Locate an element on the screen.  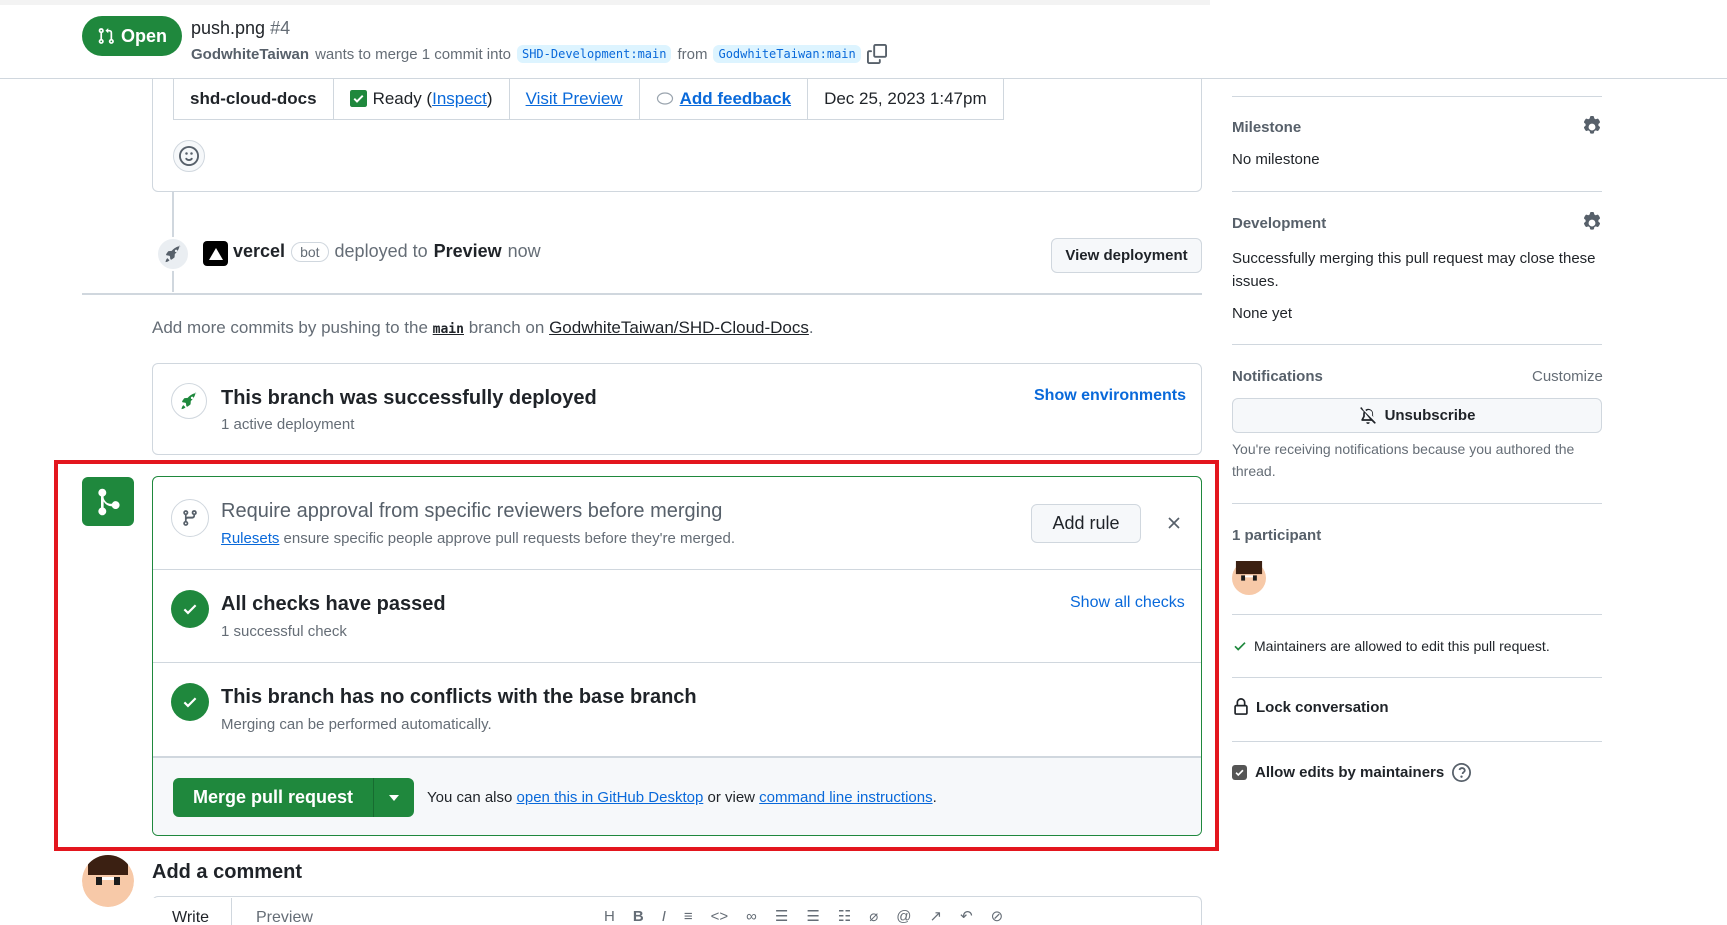
comment-icon is located at coordinates (665, 98).